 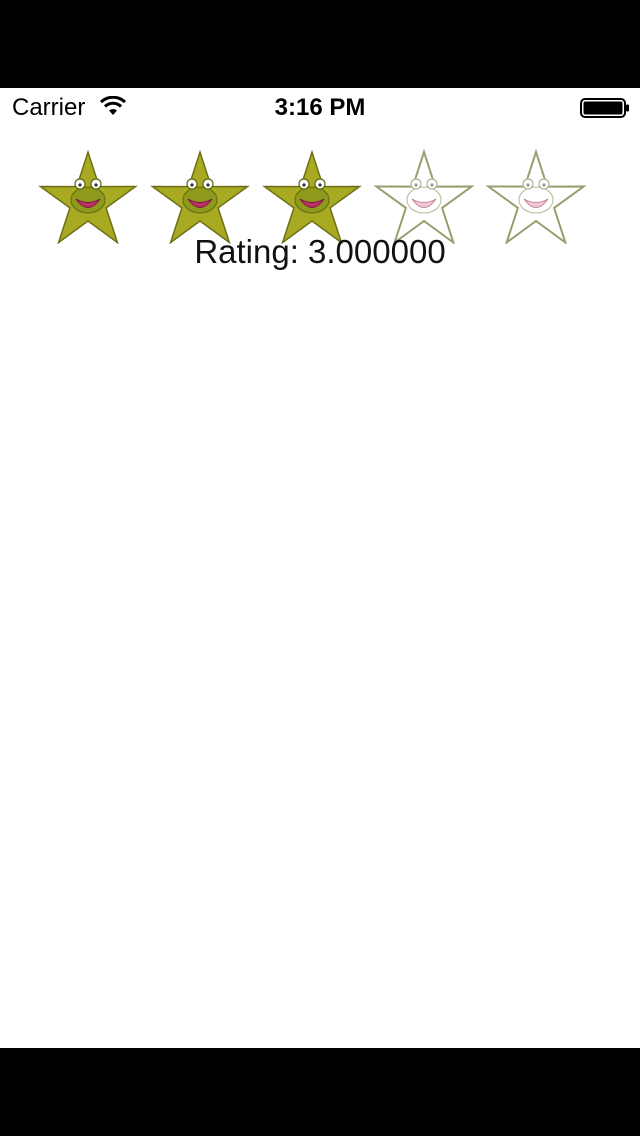 I want to click on status-time: 3:16 PM, so click(x=320, y=107).